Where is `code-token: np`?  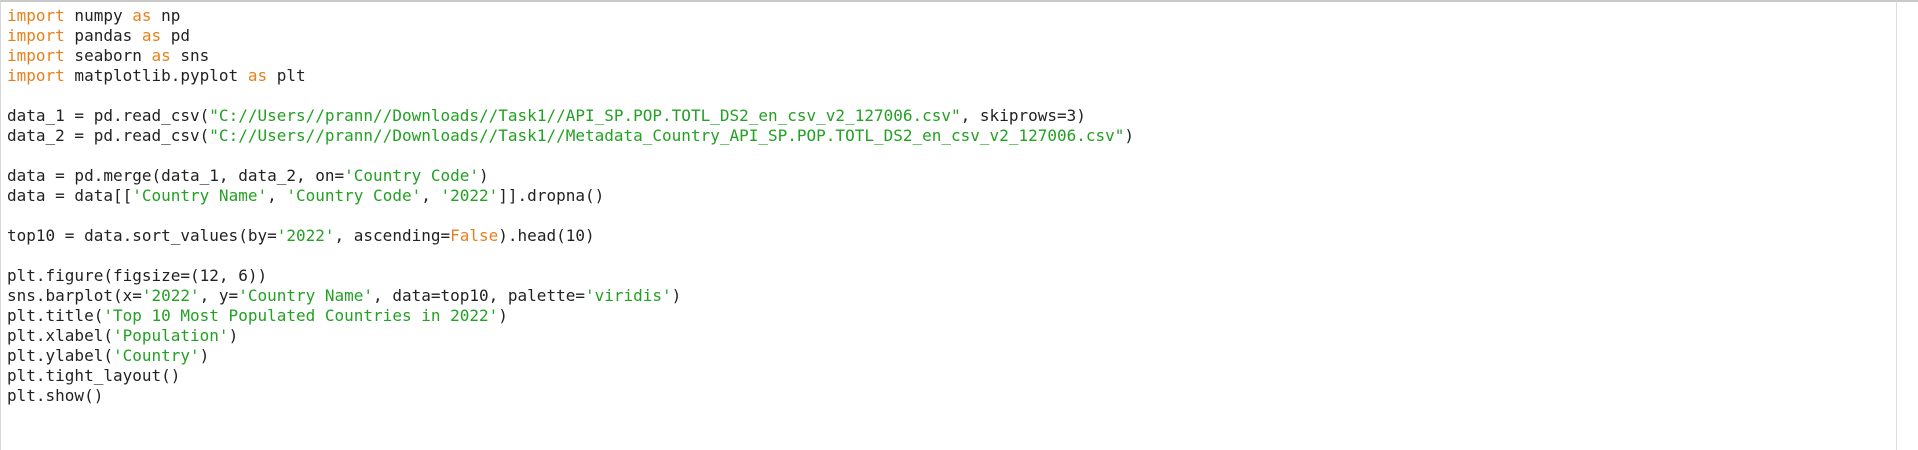
code-token: np is located at coordinates (166, 15).